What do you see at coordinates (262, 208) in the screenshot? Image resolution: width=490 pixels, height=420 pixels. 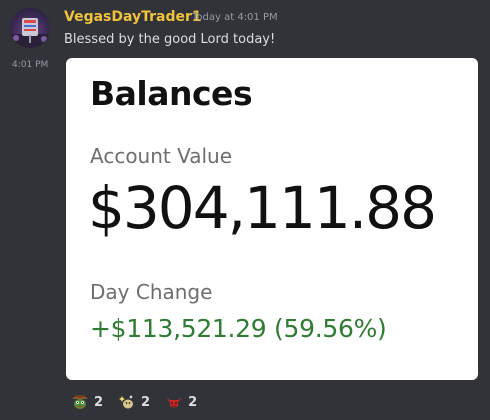 I see `account-value: $304,111.88` at bounding box center [262, 208].